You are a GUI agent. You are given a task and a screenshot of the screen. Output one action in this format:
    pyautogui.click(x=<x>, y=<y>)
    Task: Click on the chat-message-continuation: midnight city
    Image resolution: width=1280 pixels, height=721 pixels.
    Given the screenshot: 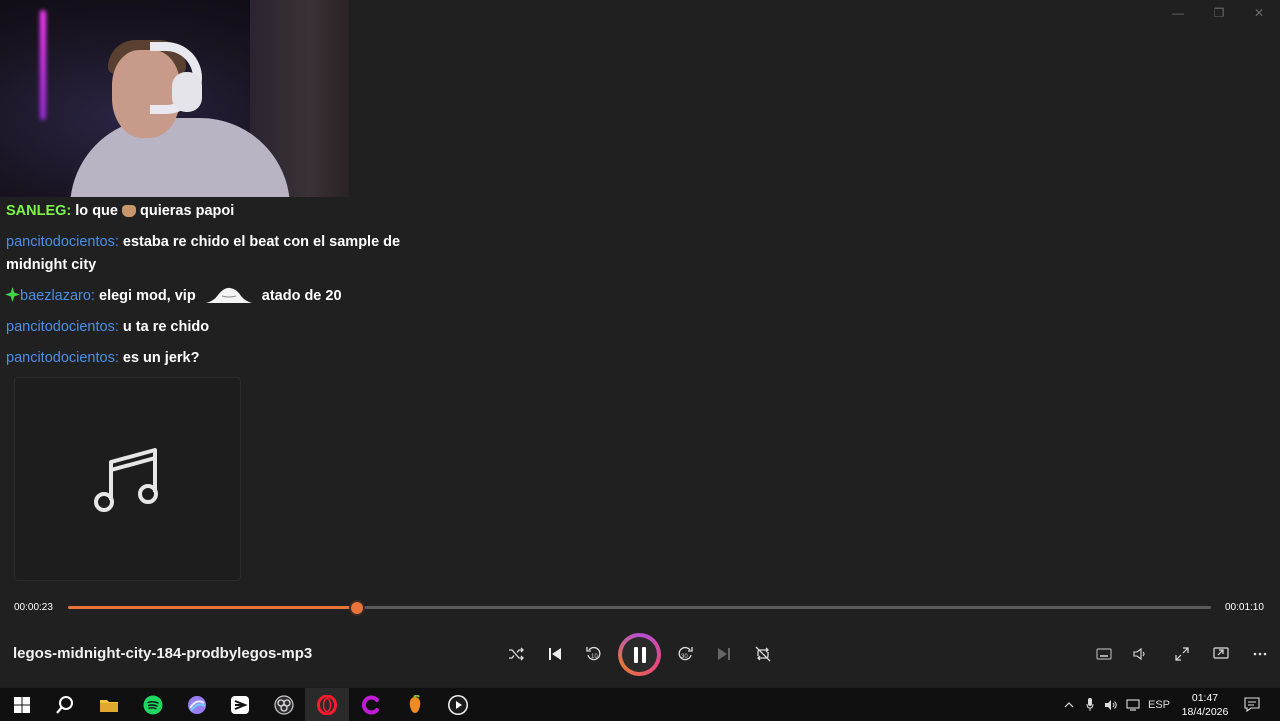 What is the action you would take?
    pyautogui.click(x=51, y=265)
    